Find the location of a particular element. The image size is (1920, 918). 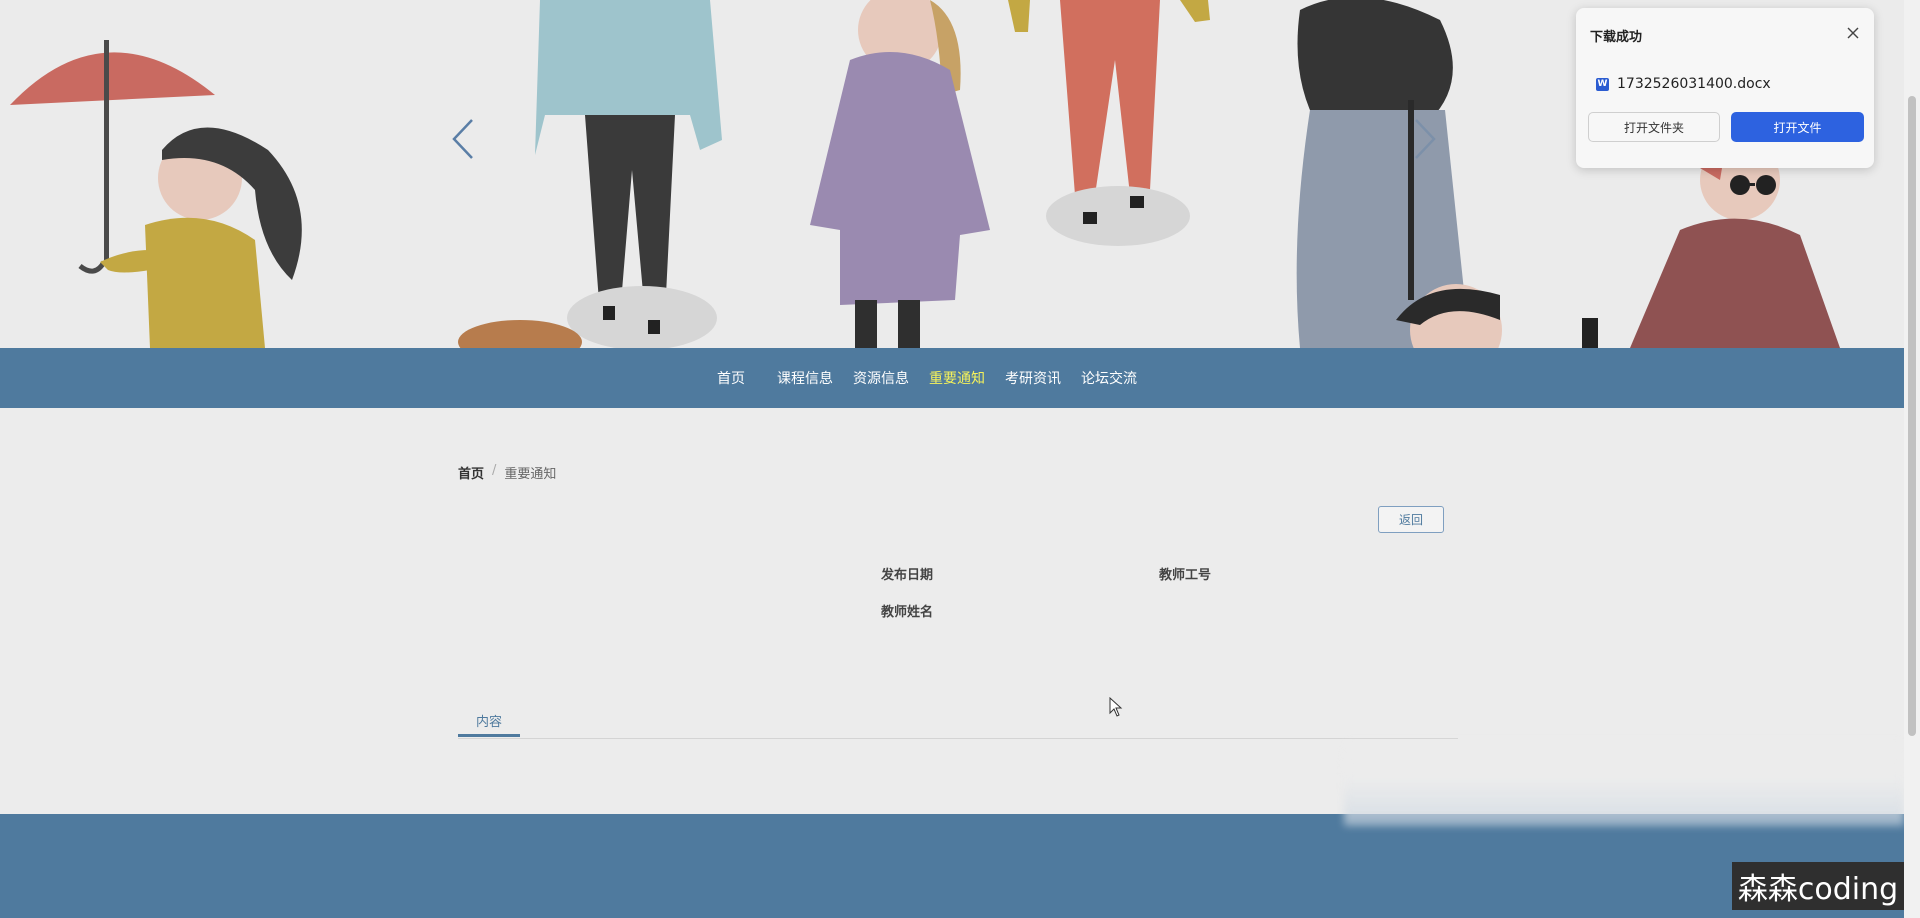

teacher-id-label: 教师工号 is located at coordinates (1185, 575).